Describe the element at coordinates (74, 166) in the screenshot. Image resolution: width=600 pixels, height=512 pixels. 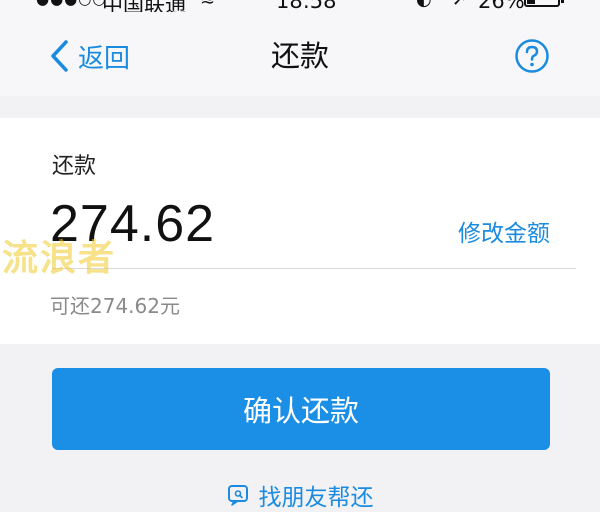
I see `repayment-label: 还款` at that location.